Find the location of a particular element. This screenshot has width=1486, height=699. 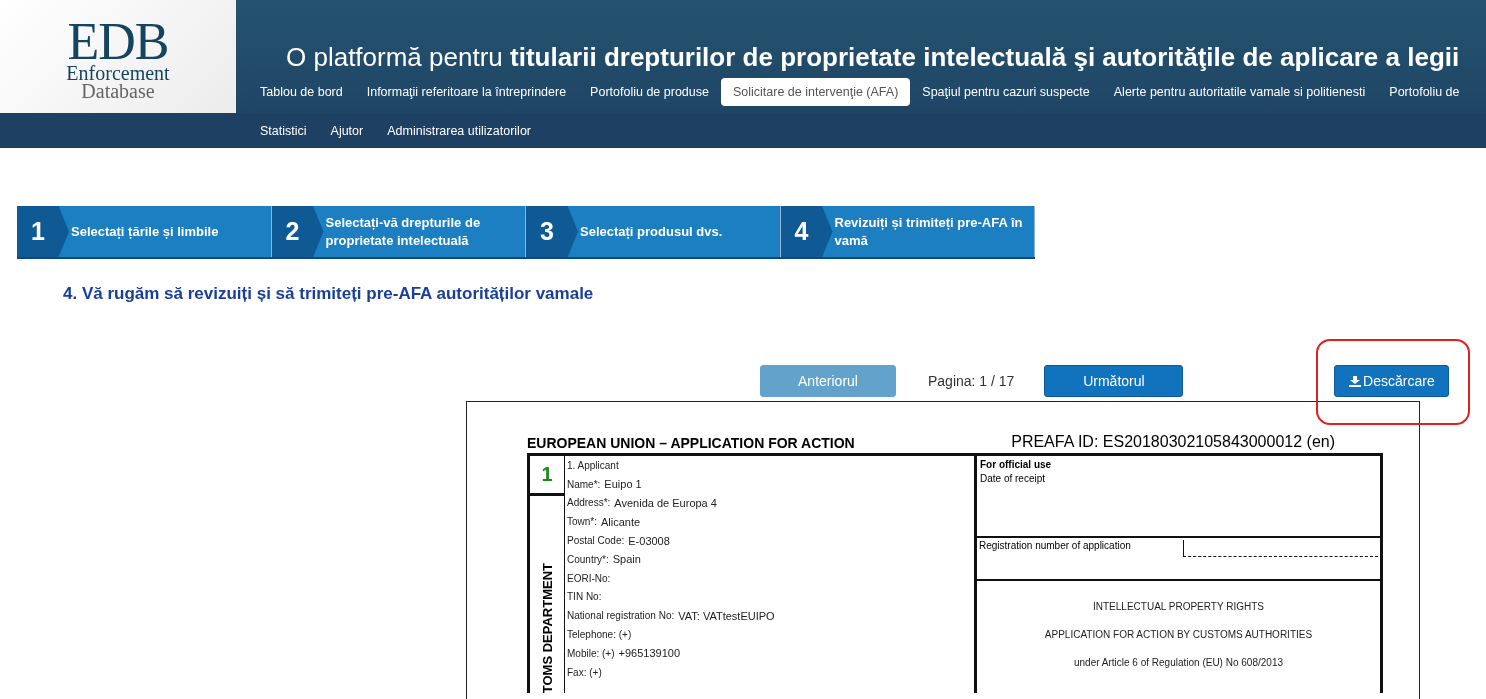

document-title: EUROPEAN UNION – APPLICATION FOR ACTION is located at coordinates (691, 443).